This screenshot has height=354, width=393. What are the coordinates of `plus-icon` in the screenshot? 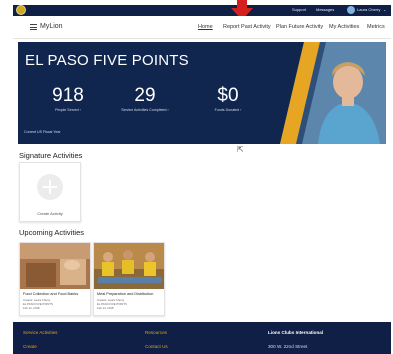 It's located at (50, 187).